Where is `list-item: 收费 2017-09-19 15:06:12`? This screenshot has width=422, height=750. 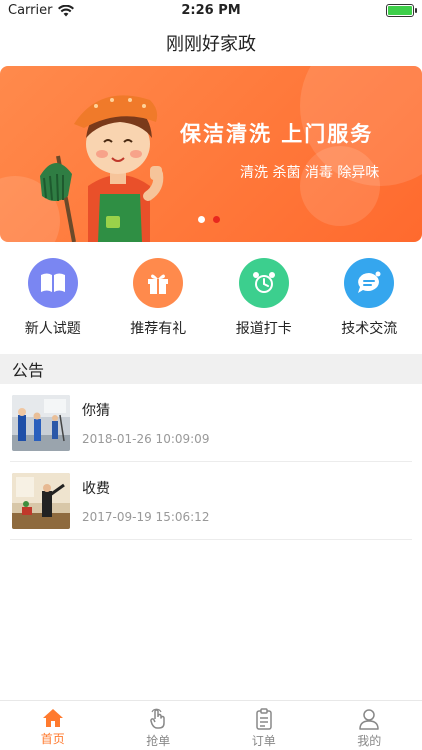 list-item: 收费 2017-09-19 15:06:12 is located at coordinates (211, 501).